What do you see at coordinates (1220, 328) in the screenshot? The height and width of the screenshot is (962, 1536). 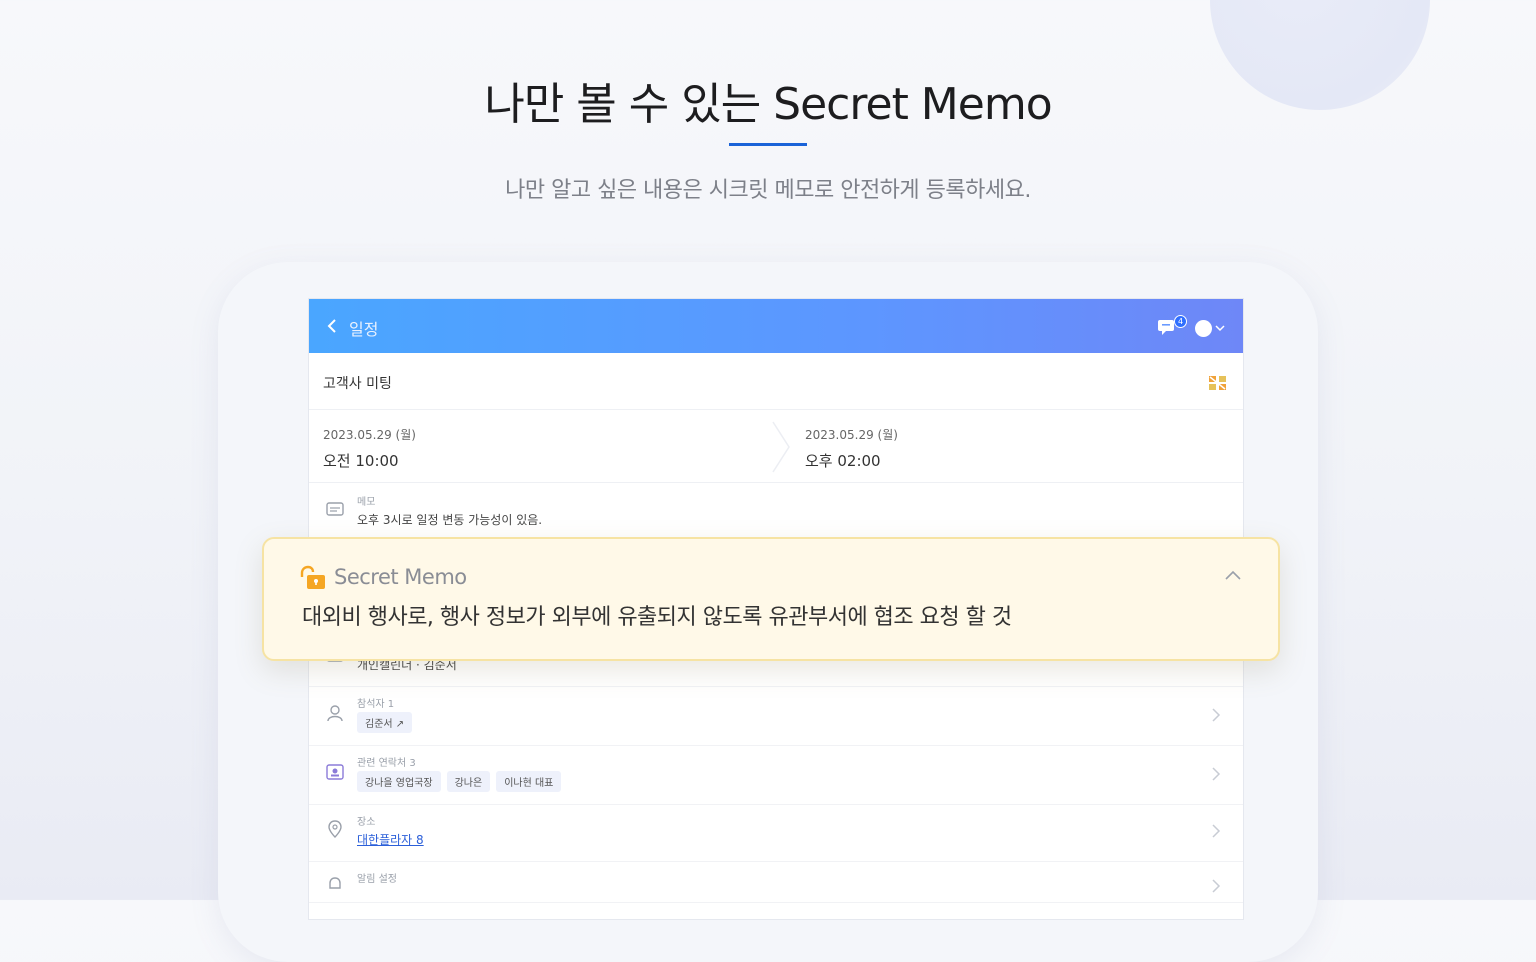 I see `chevron-down-icon` at bounding box center [1220, 328].